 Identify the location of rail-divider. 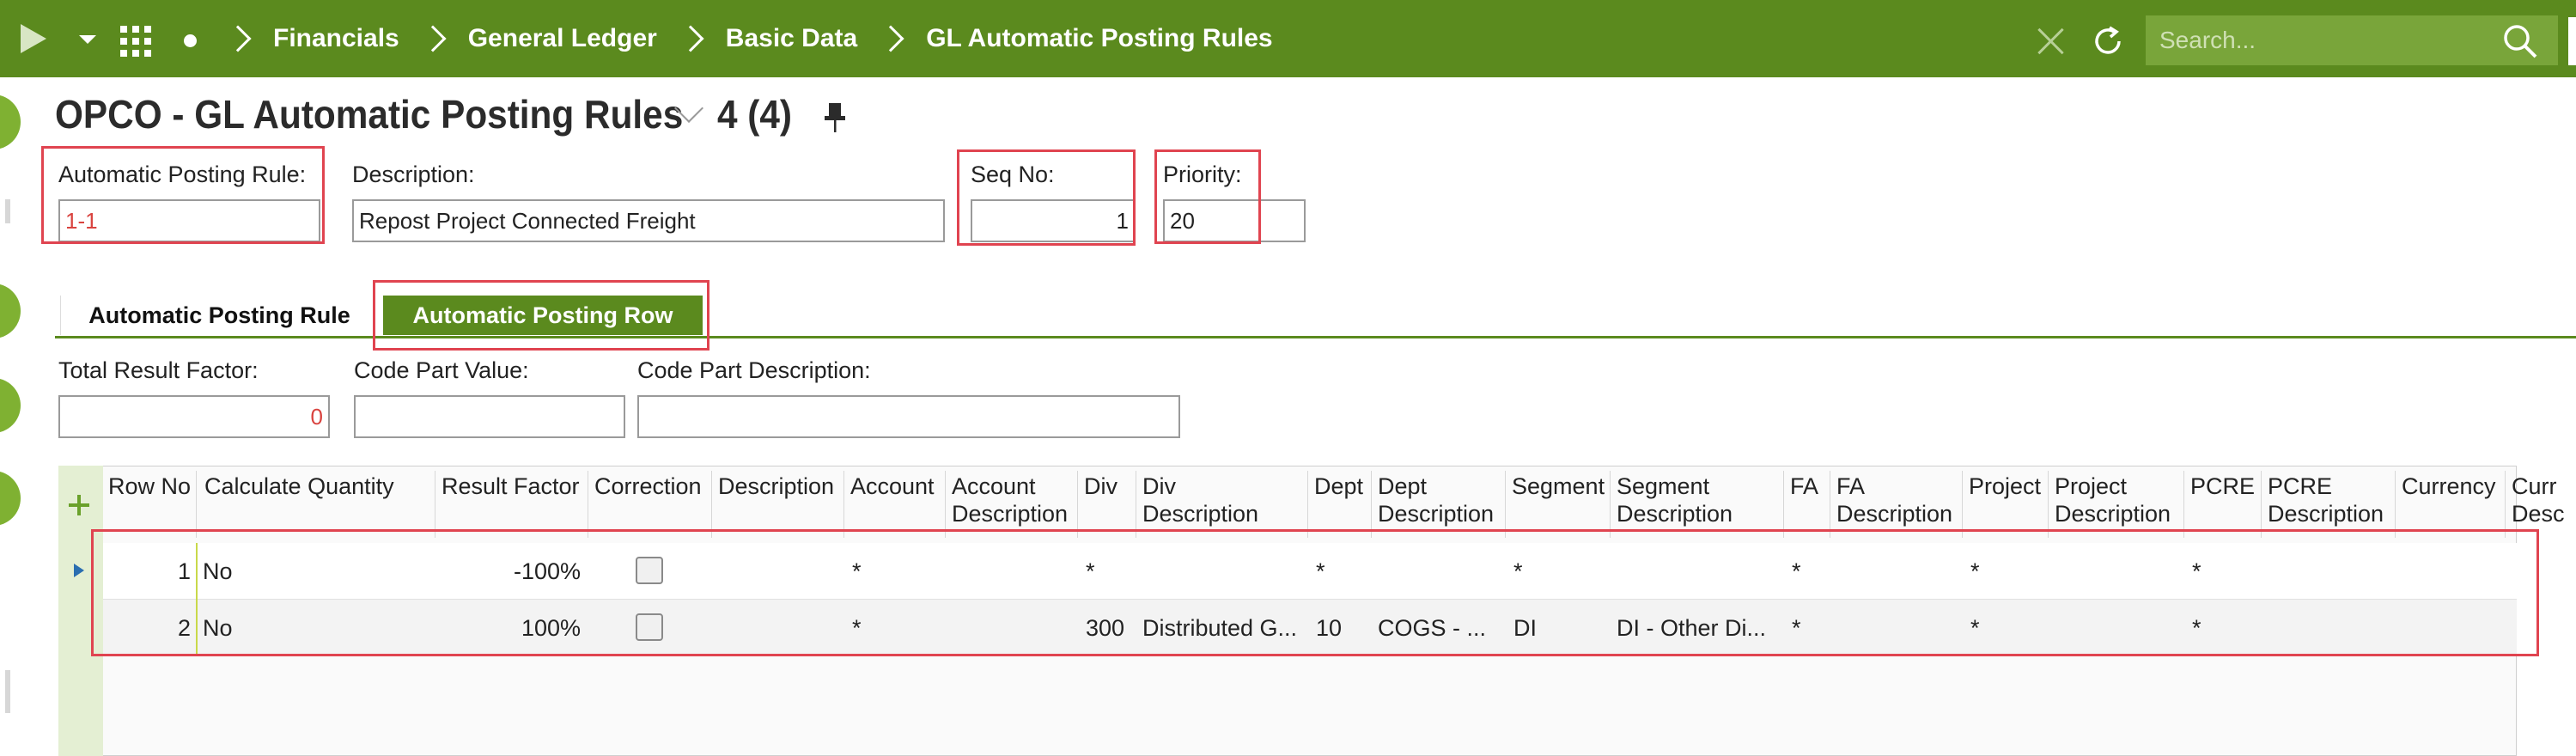
(7, 691).